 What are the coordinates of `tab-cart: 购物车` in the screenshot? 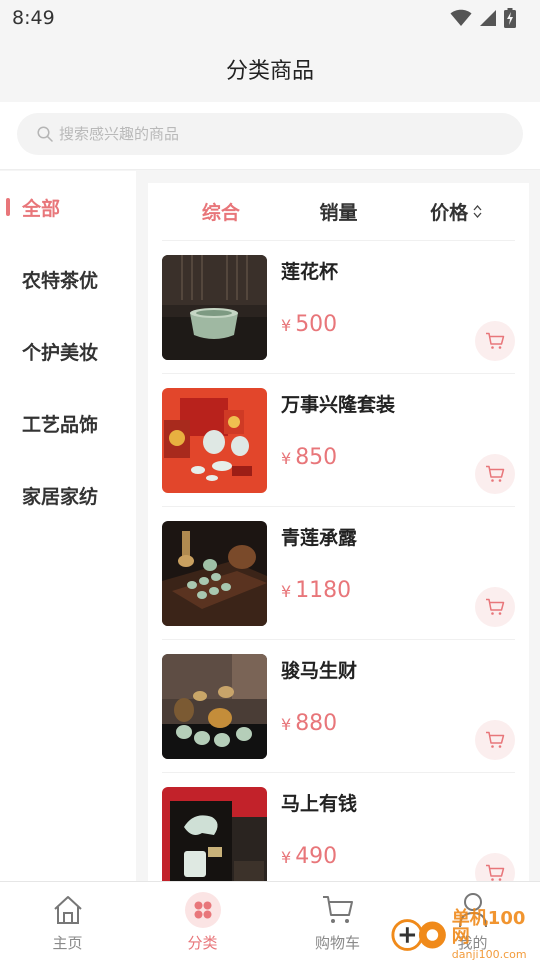 It's located at (337, 921).